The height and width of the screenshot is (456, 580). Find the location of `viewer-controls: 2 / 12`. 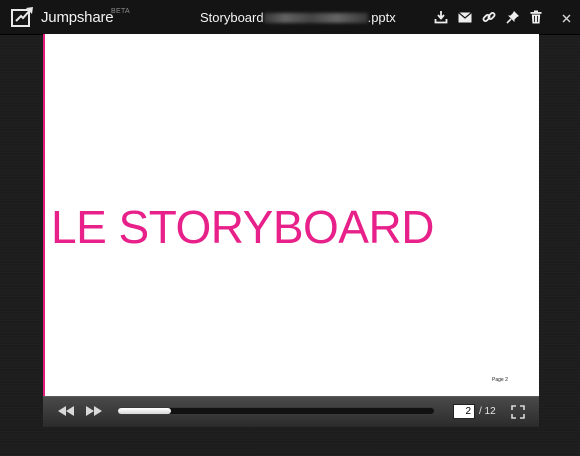

viewer-controls: 2 / 12 is located at coordinates (291, 411).